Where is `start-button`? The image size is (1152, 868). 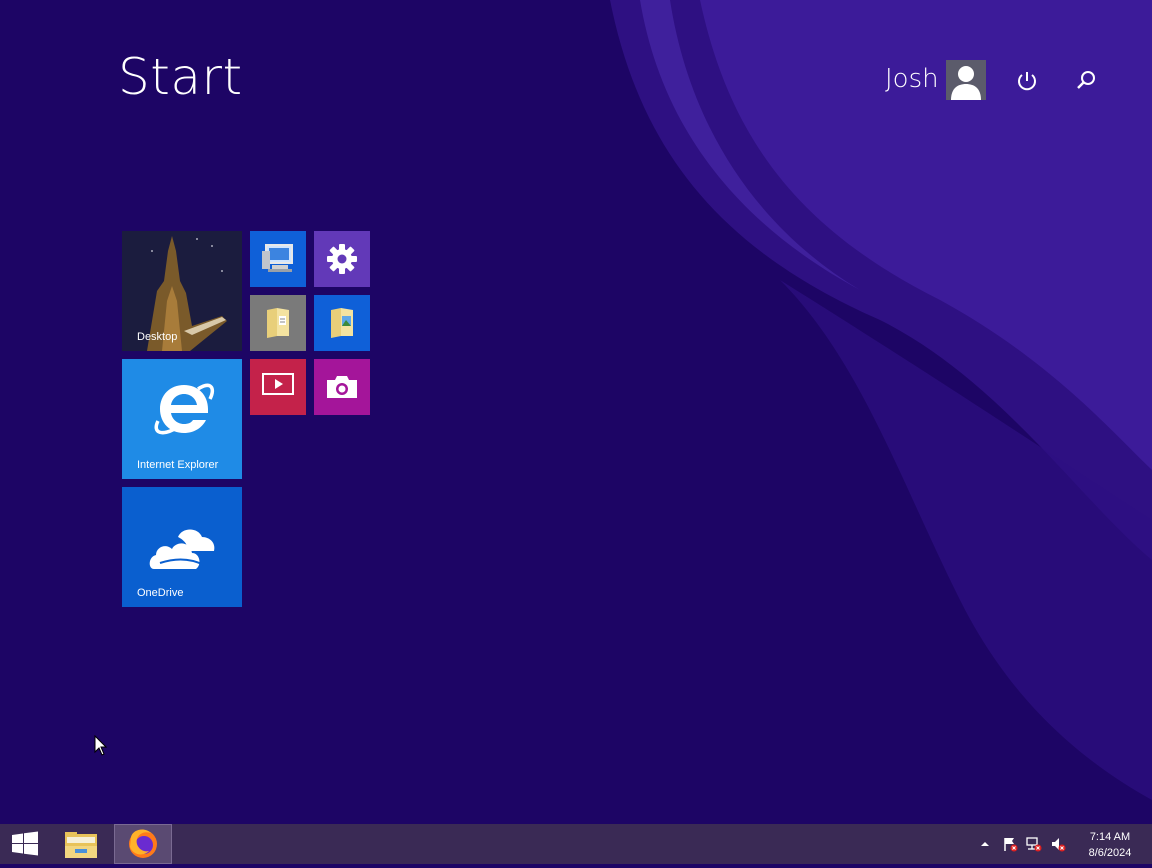 start-button is located at coordinates (25, 844).